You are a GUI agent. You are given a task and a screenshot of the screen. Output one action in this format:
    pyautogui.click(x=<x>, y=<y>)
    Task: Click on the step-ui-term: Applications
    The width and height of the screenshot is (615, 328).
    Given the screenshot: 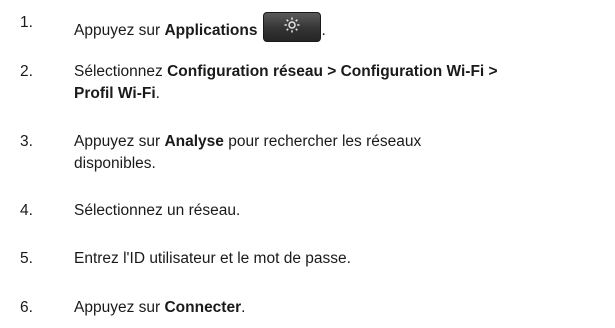 What is the action you would take?
    pyautogui.click(x=211, y=30)
    